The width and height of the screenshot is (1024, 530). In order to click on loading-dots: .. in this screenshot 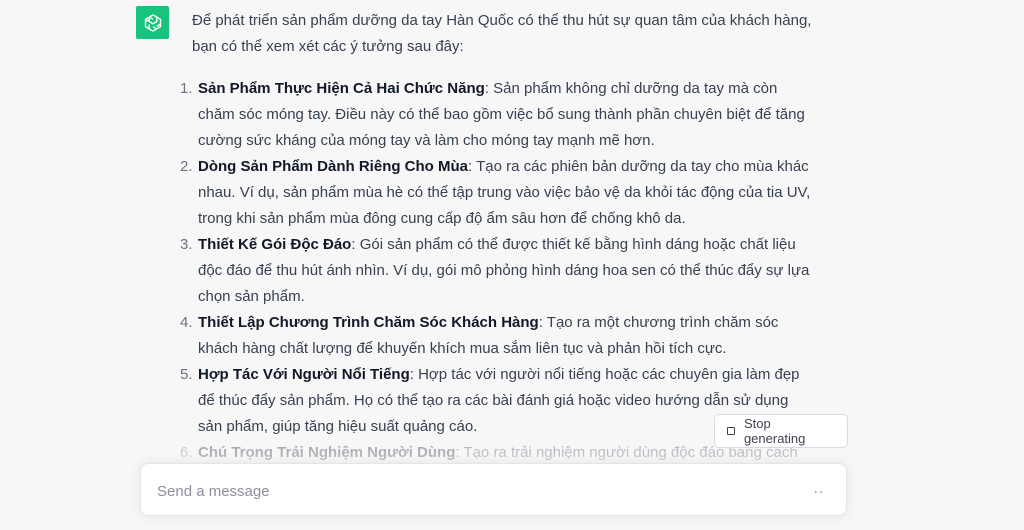, I will do `click(818, 488)`.